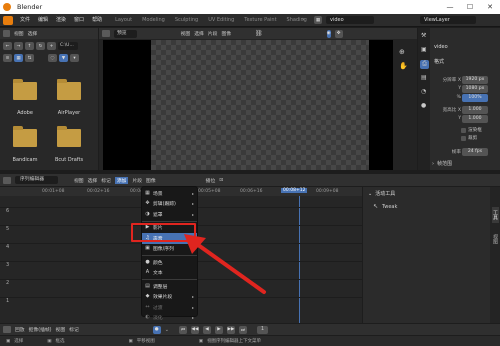  What do you see at coordinates (20, 329) in the screenshot?
I see `playback-menu: 回放` at bounding box center [20, 329].